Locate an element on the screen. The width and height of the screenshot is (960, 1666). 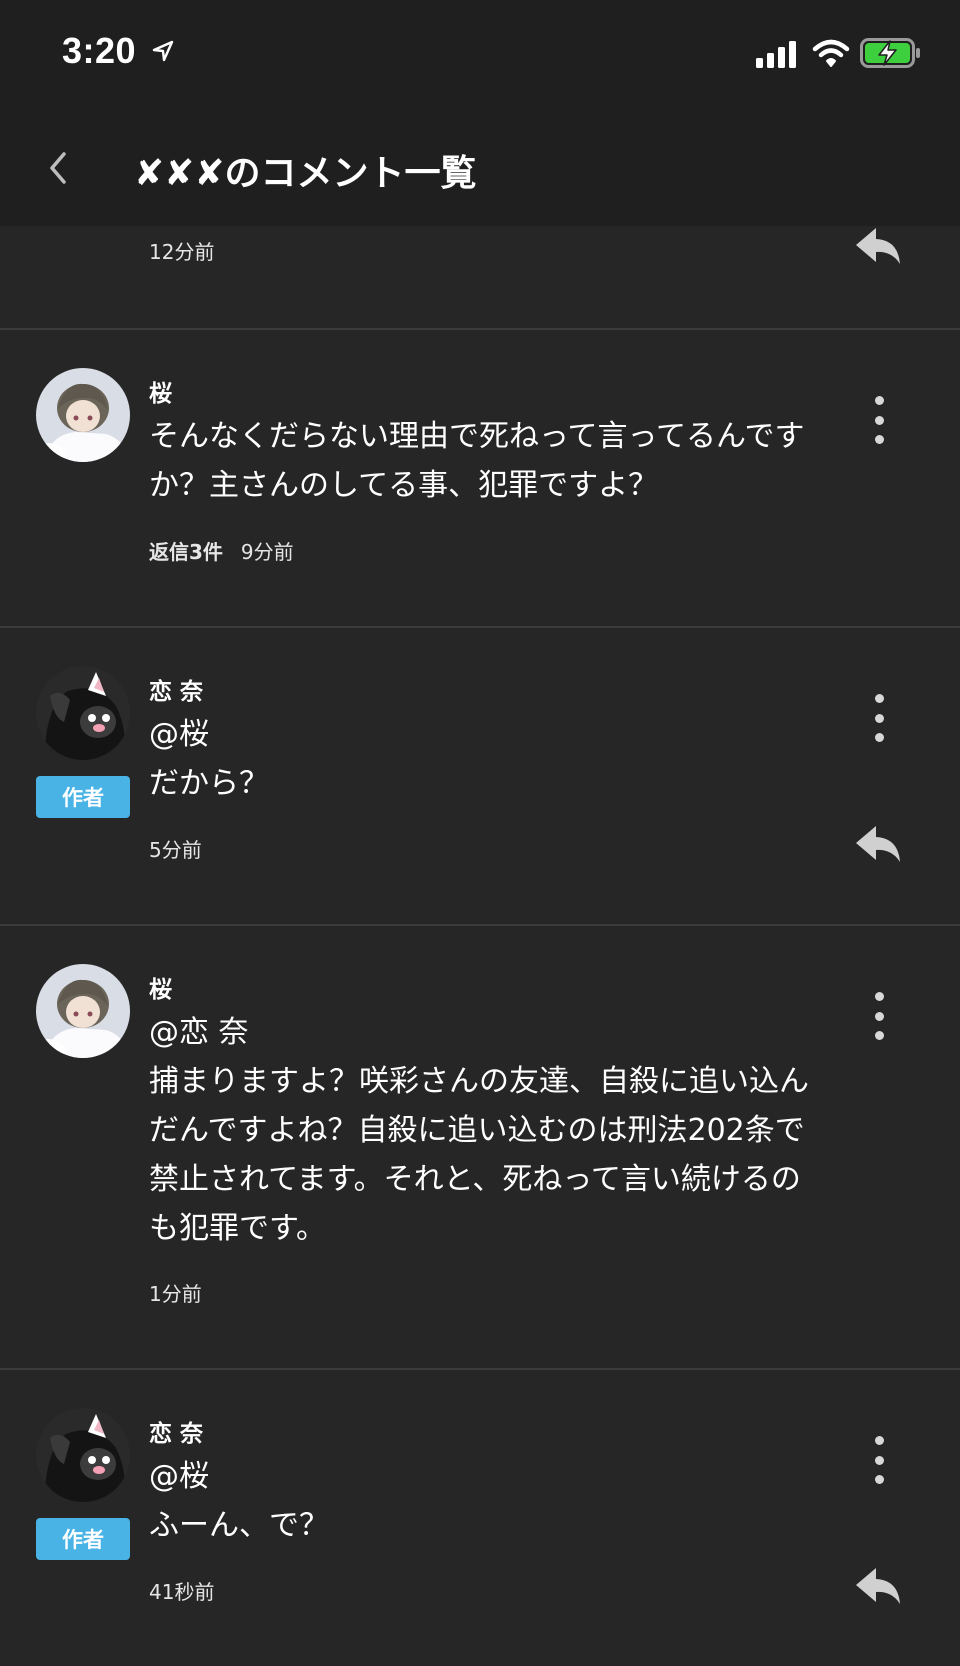
comment-text: ふーん、で？ is located at coordinates (239, 1525).